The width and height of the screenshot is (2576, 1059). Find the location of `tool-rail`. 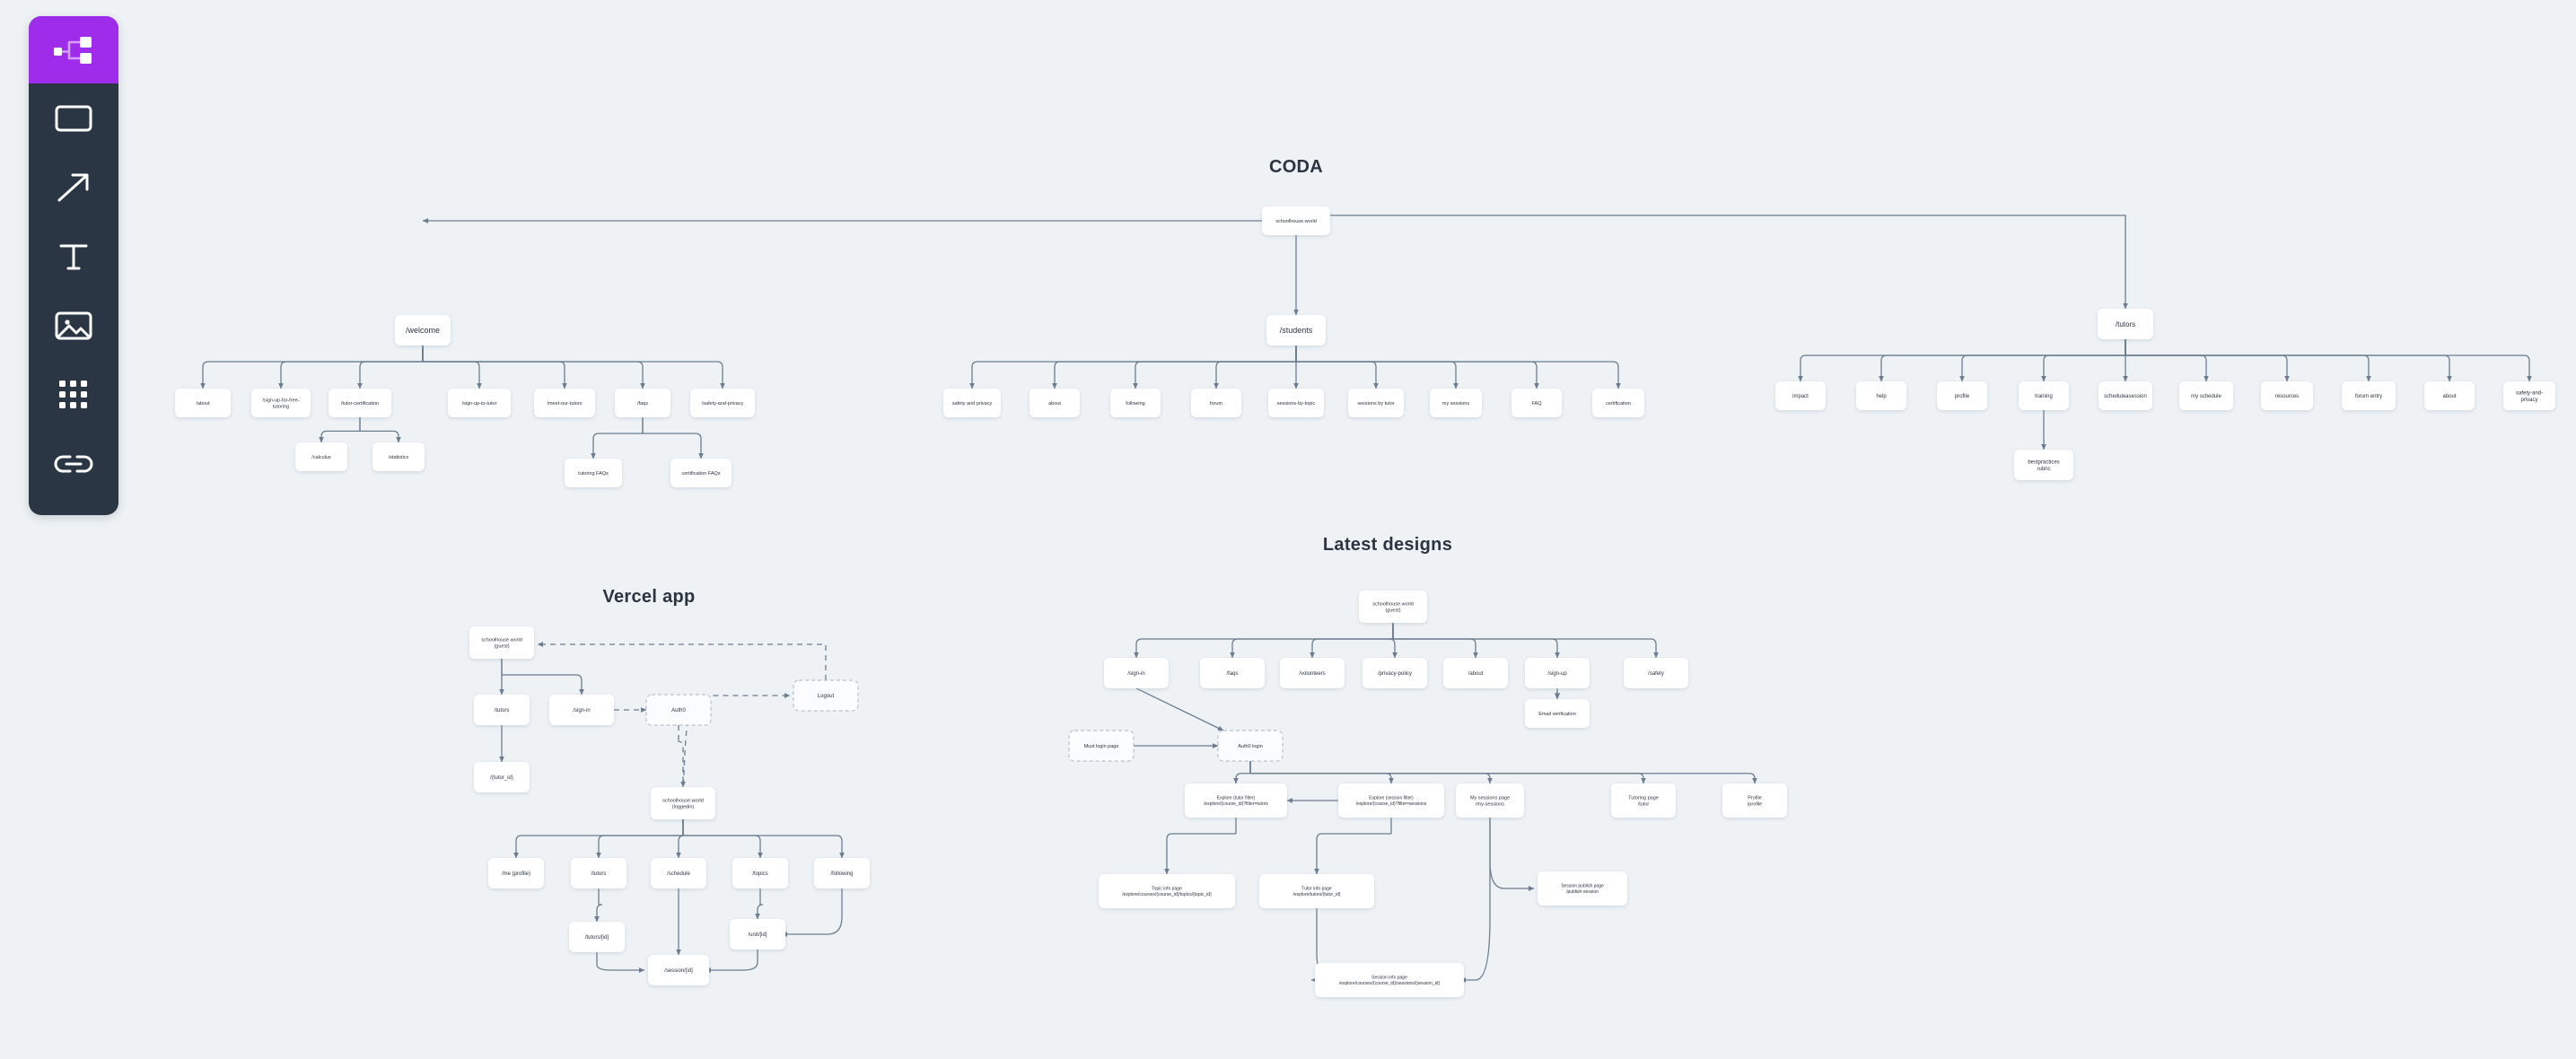

tool-rail is located at coordinates (73, 265).